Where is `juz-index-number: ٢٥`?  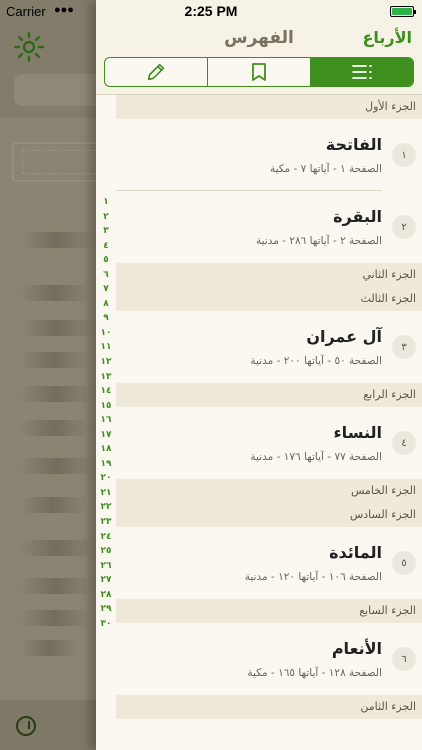 juz-index-number: ٢٥ is located at coordinates (106, 551).